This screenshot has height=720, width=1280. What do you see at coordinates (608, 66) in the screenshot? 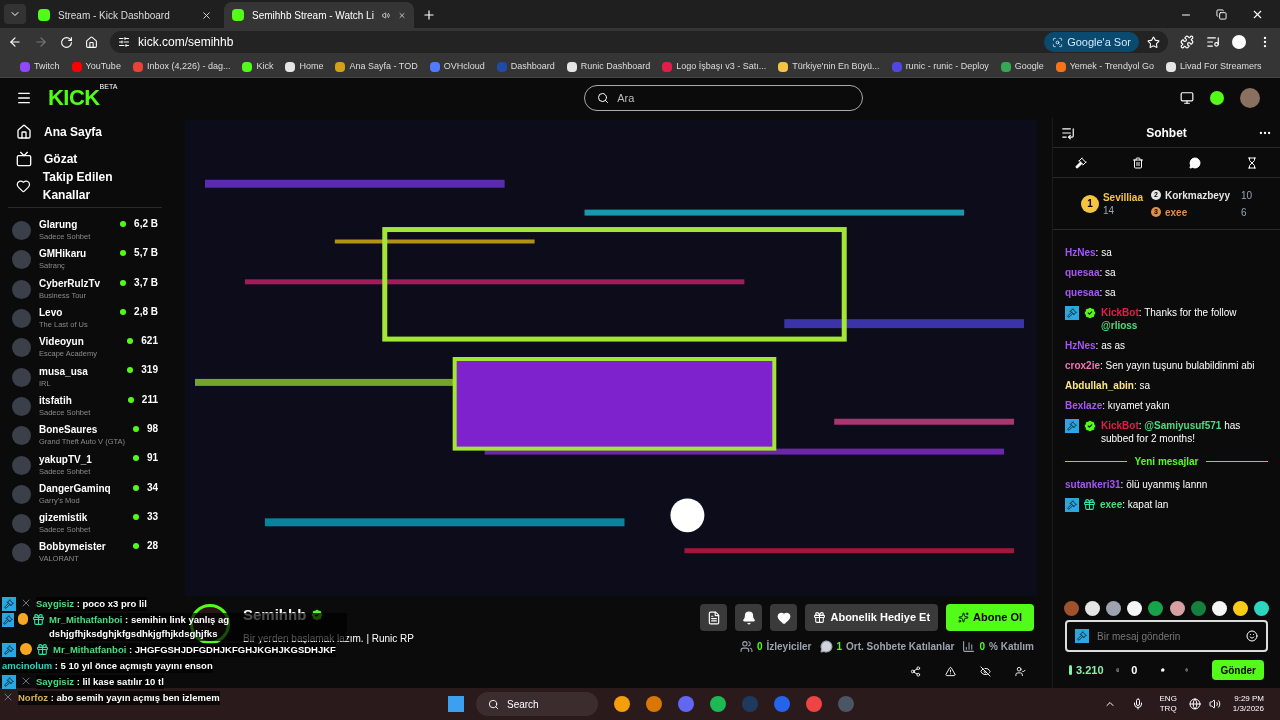
I see `bookmark: Runic Dashboard` at bounding box center [608, 66].